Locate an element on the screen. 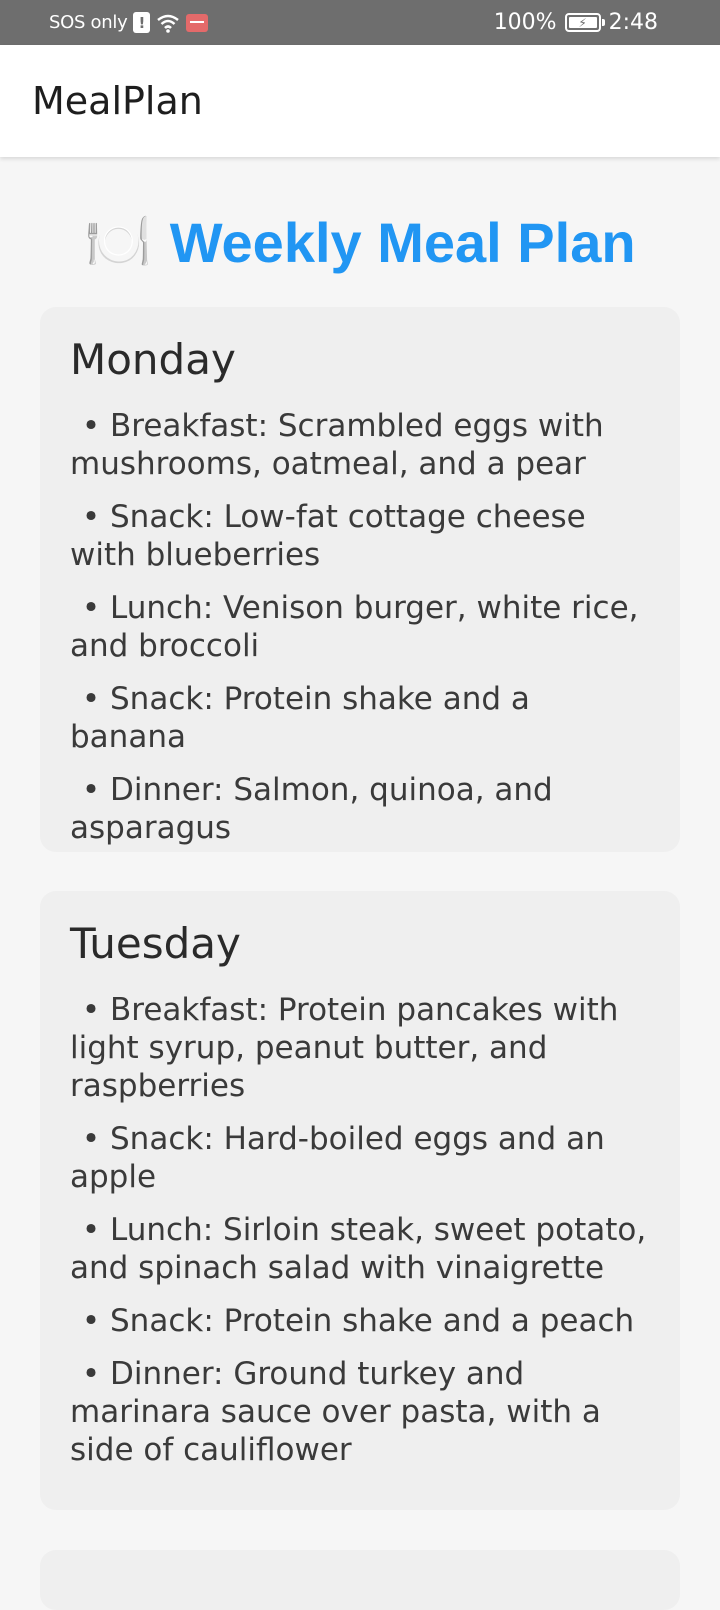  battery-percent: 100% is located at coordinates (525, 22).